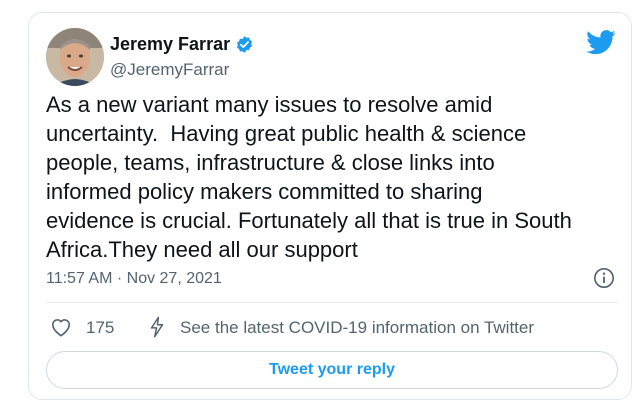 The width and height of the screenshot is (634, 402). What do you see at coordinates (170, 44) in the screenshot?
I see `display-name: Jeremy Farrar` at bounding box center [170, 44].